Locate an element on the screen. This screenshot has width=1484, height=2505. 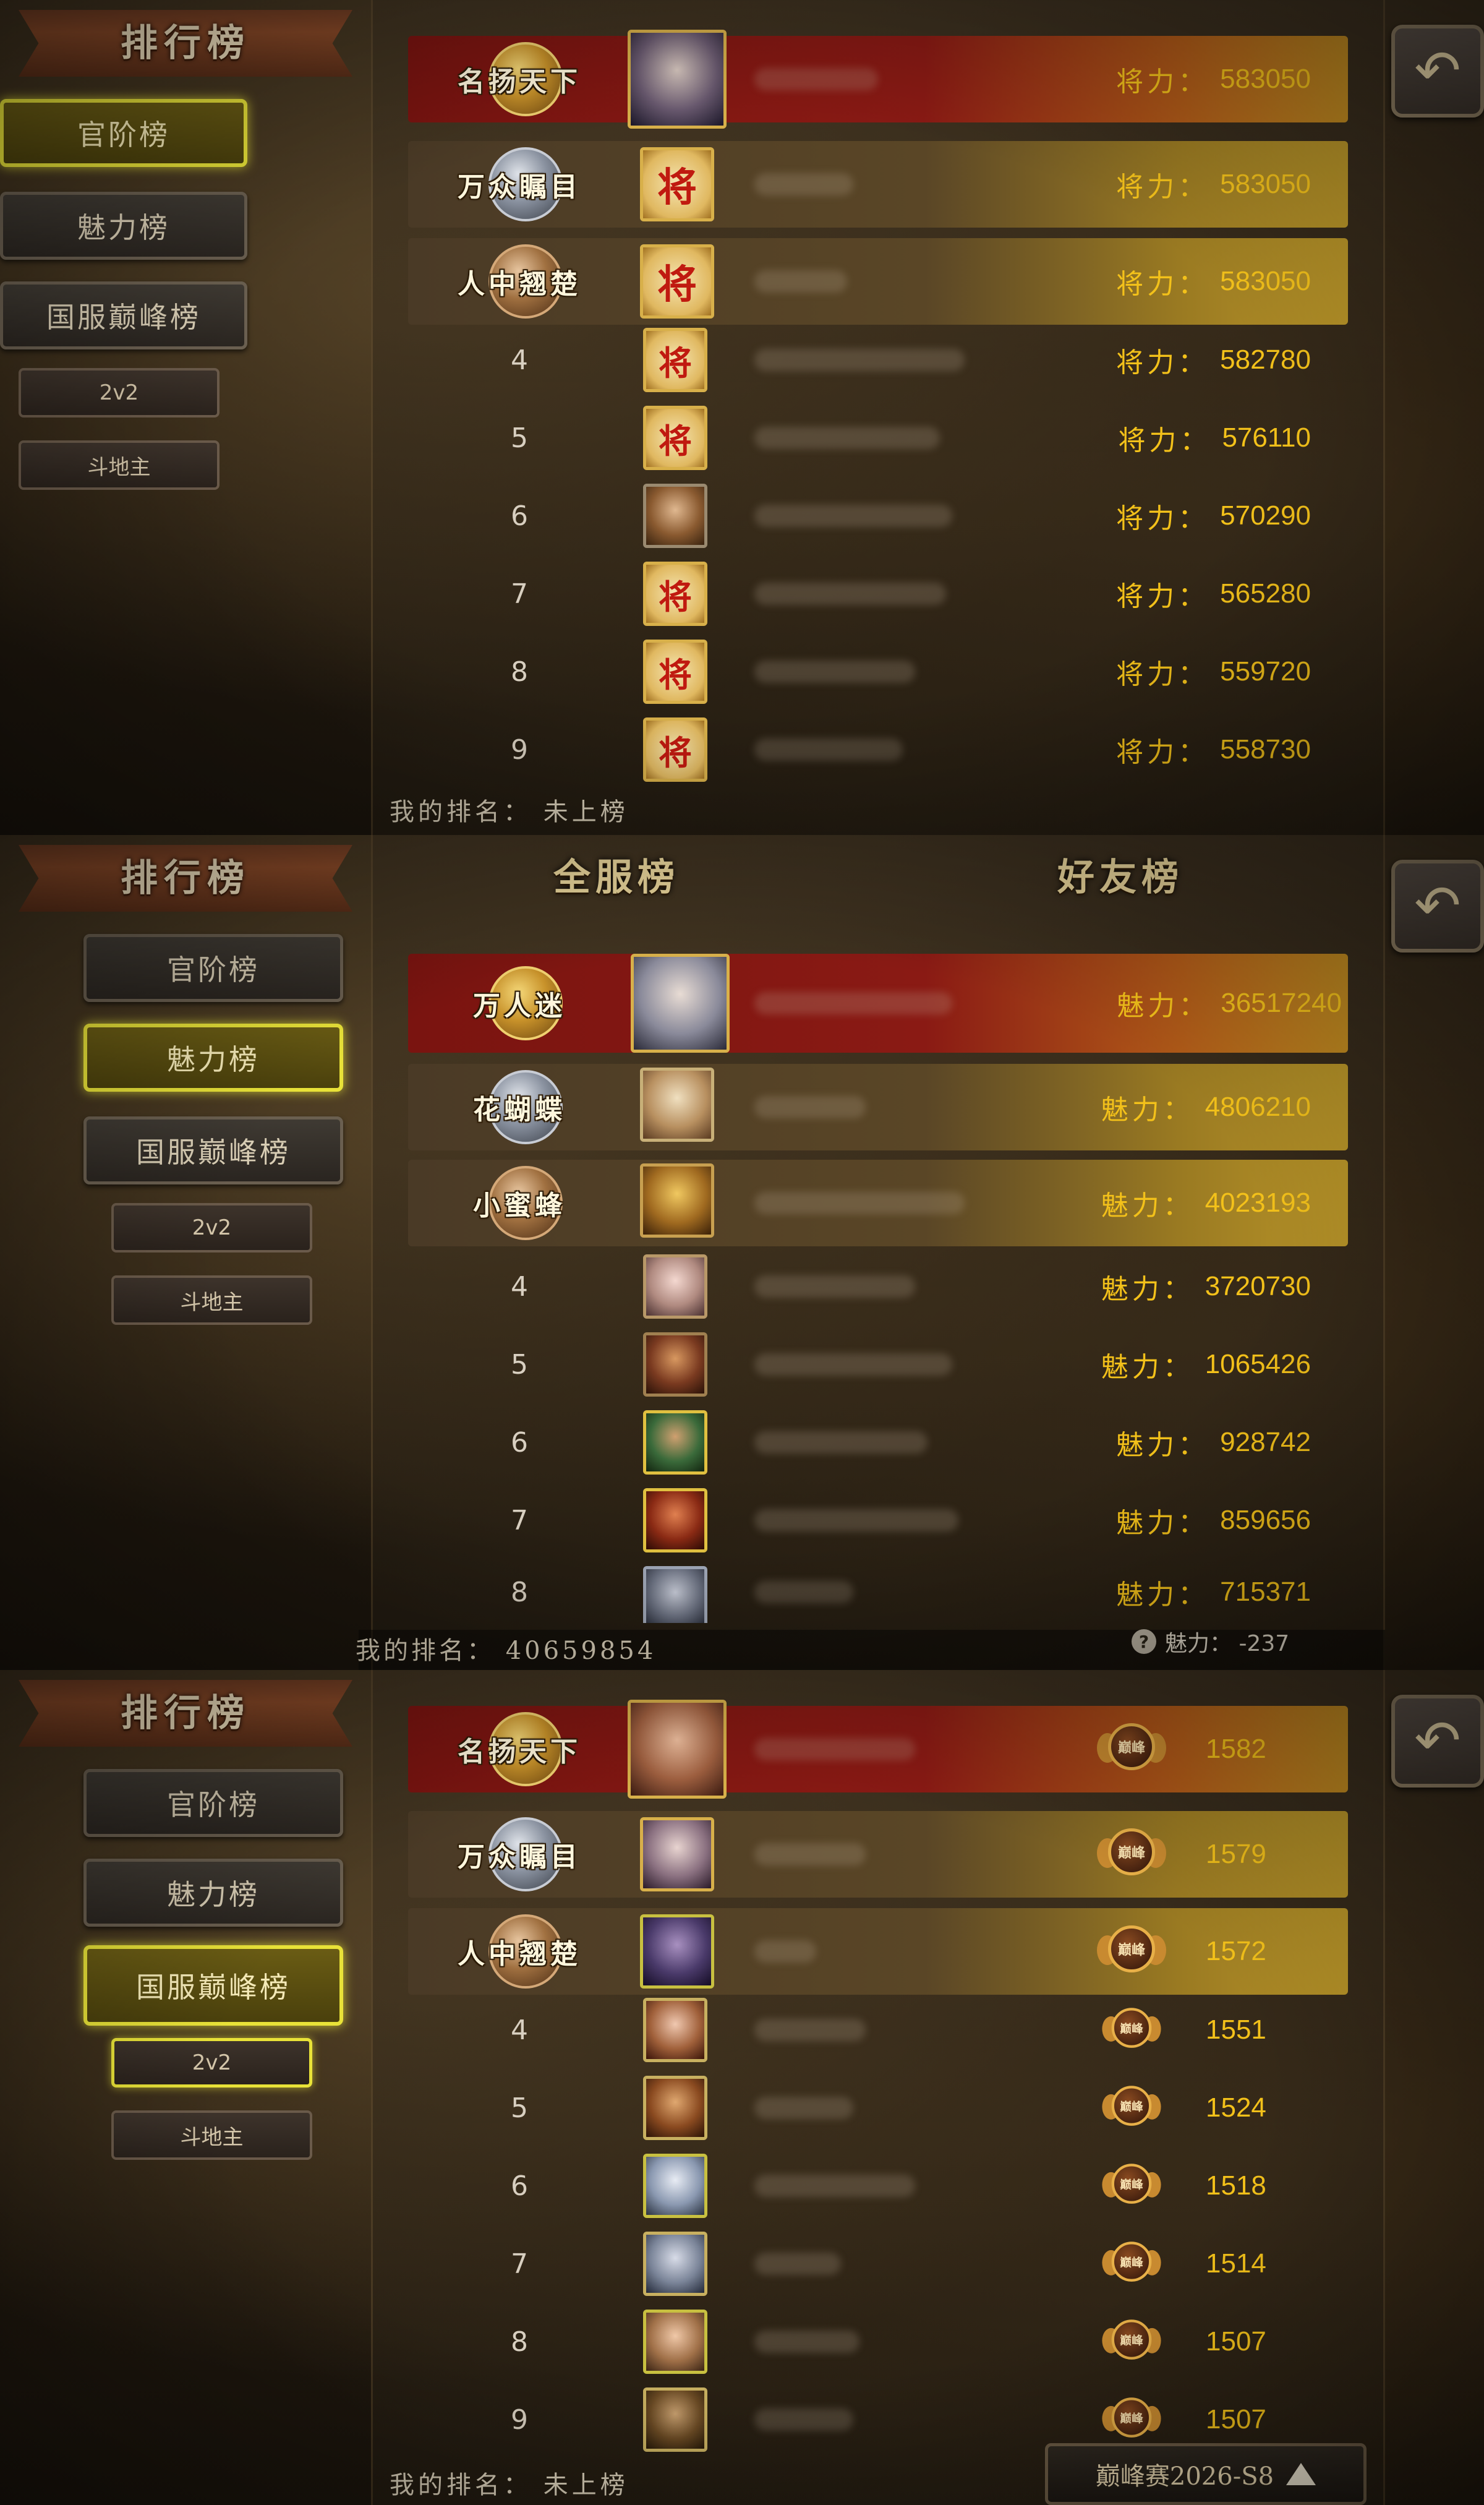
rank-number: 4 is located at coordinates (519, 1286).